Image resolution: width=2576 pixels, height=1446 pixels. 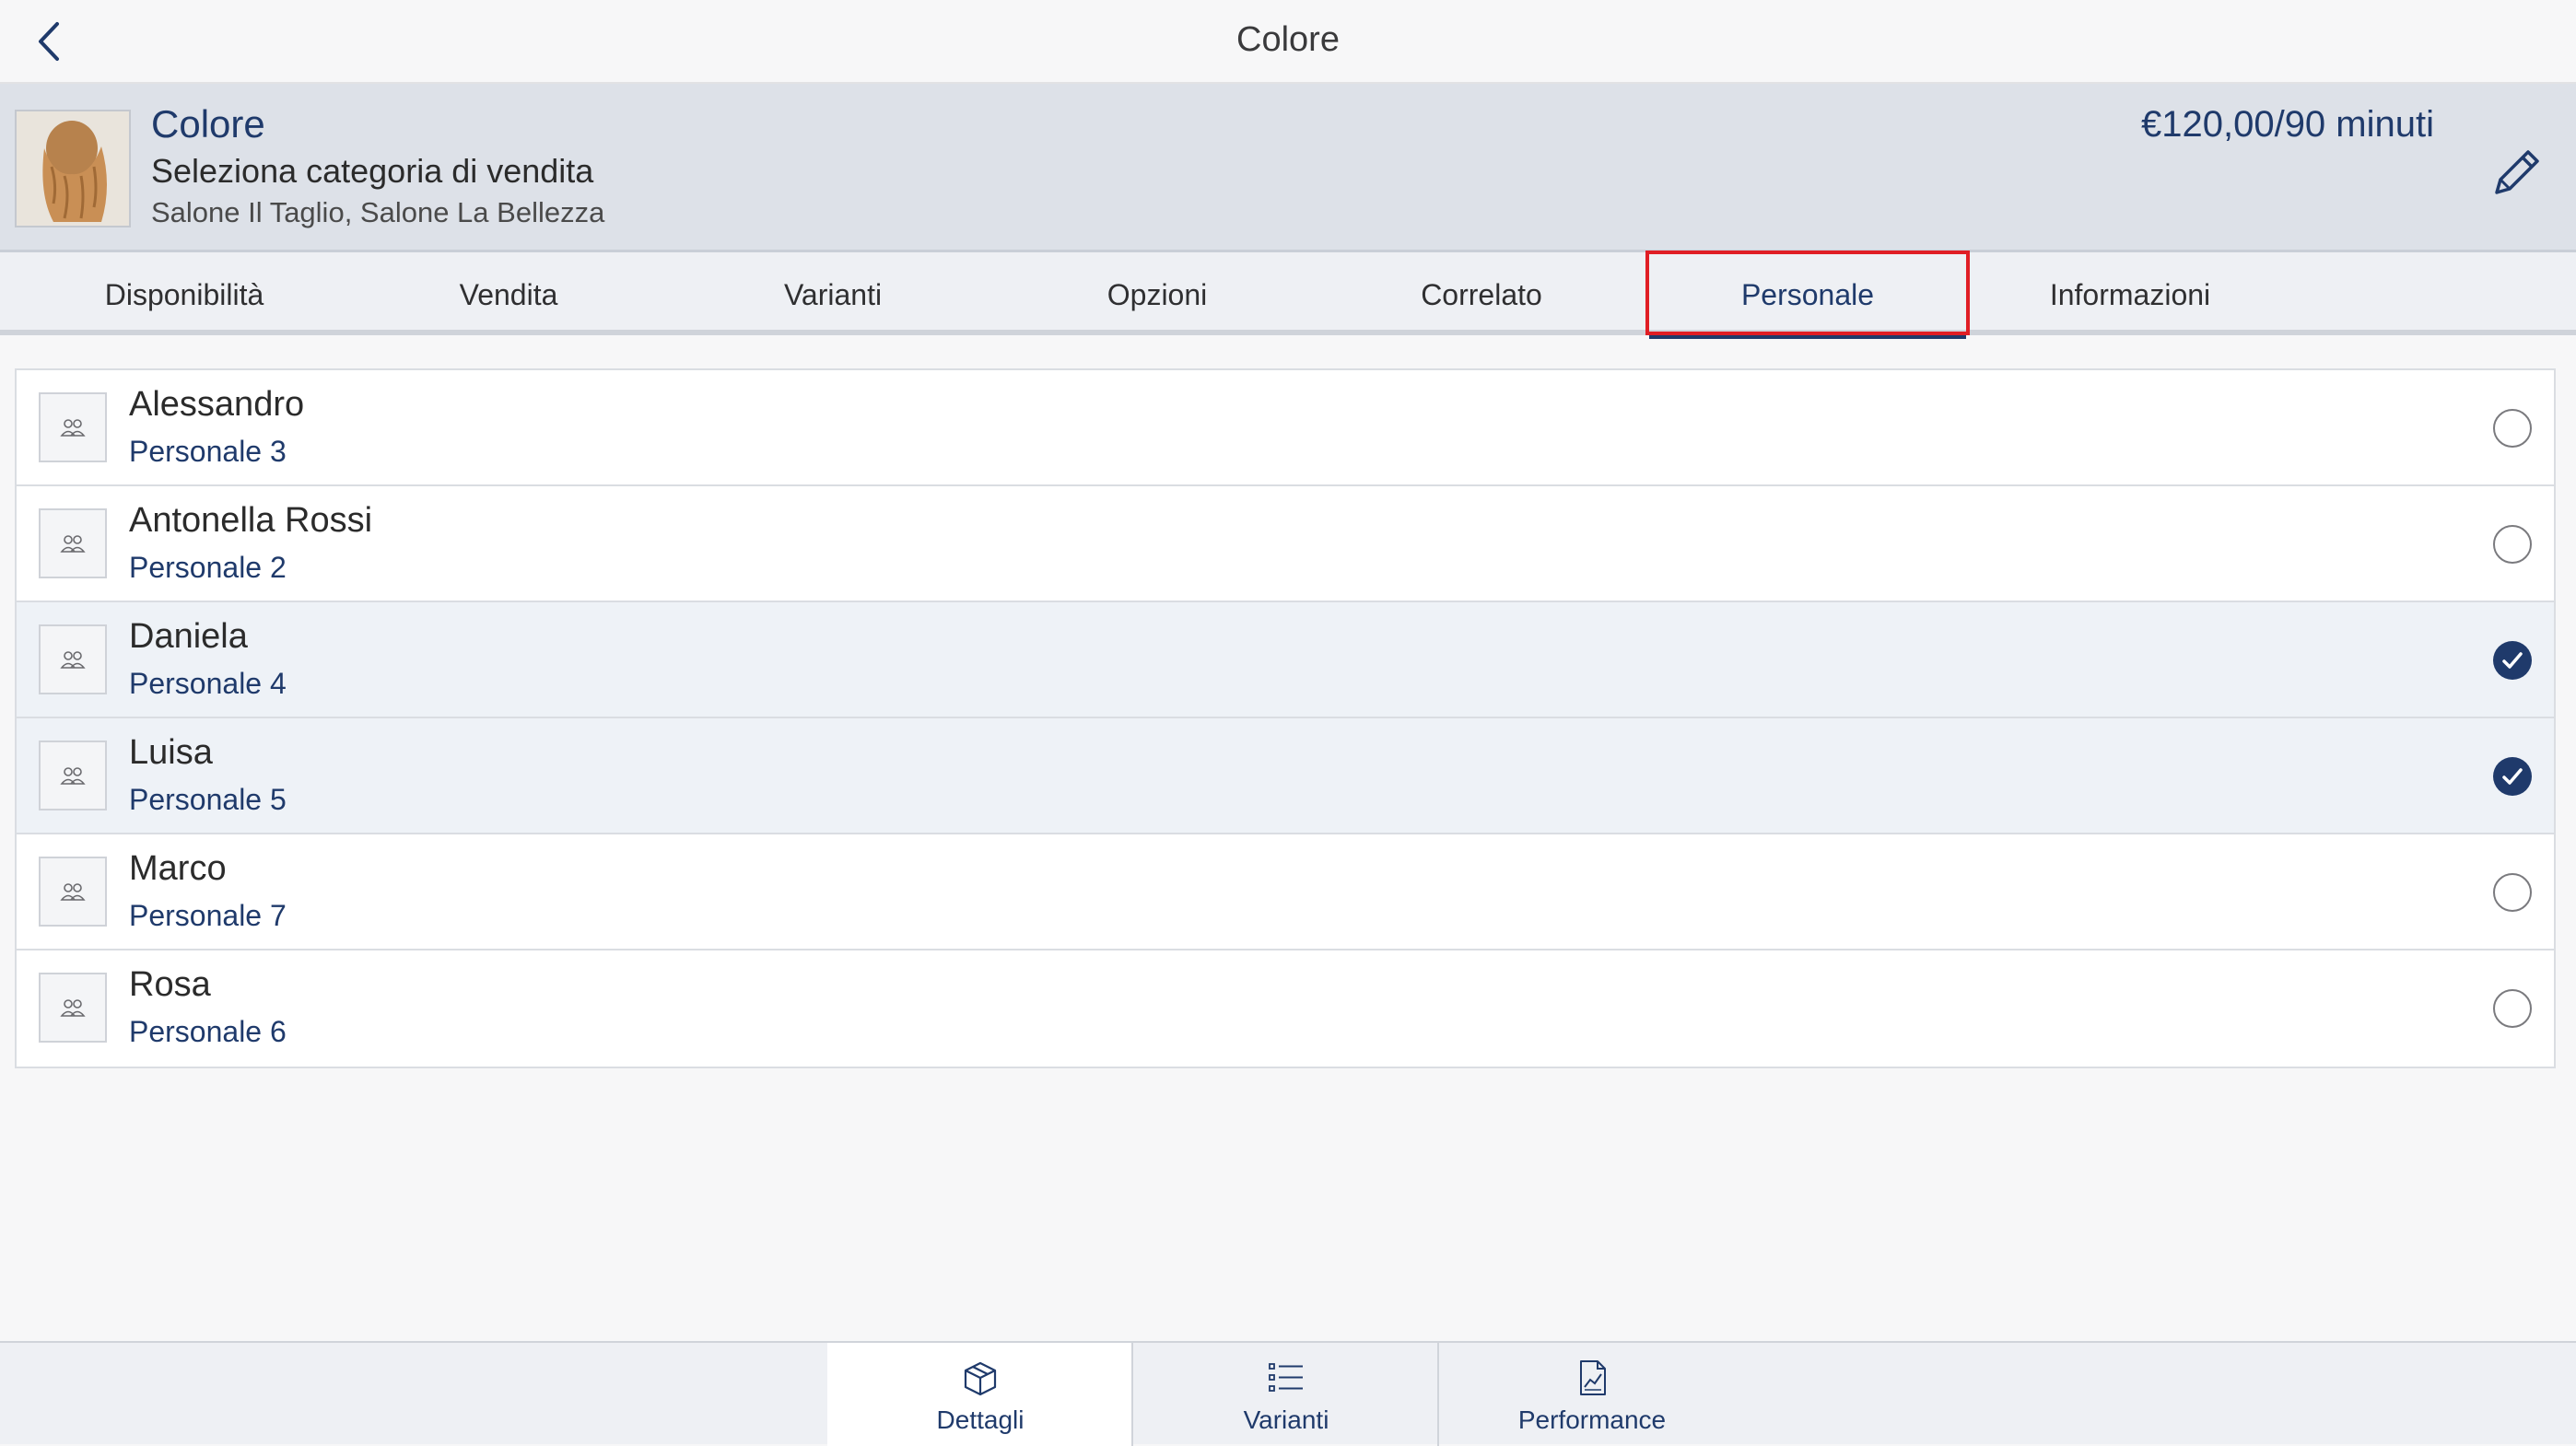 I want to click on staff-name: Rosa, so click(x=170, y=984).